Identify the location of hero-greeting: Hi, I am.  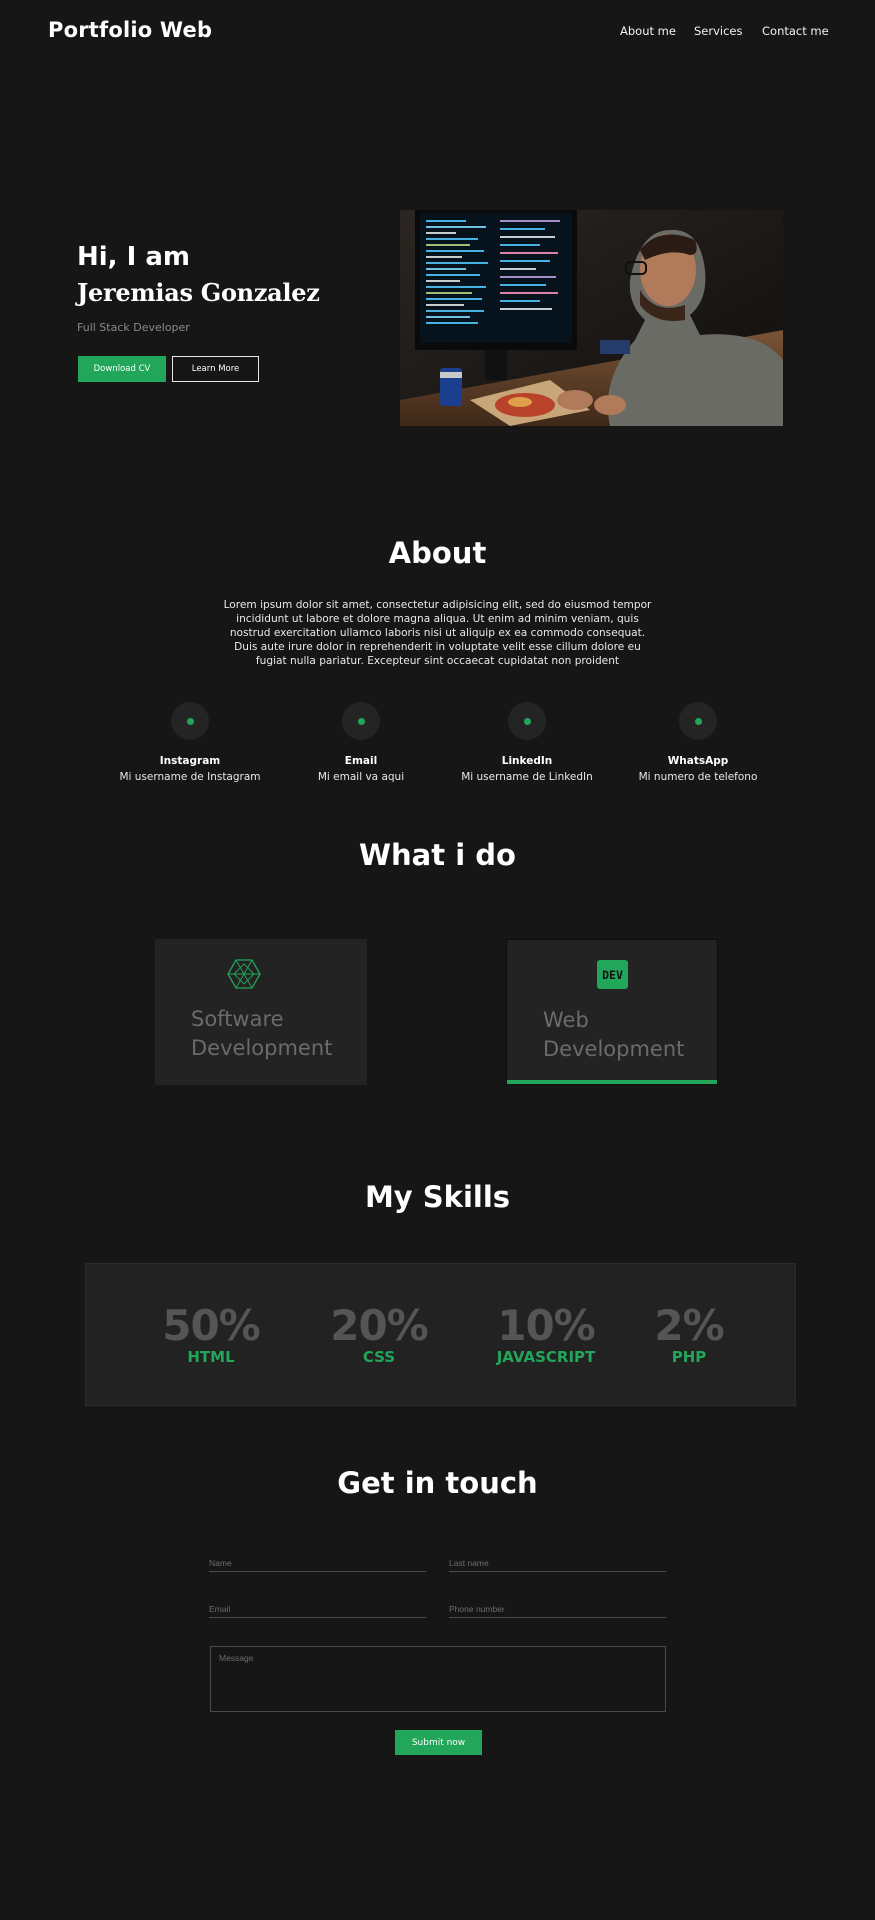
(133, 257).